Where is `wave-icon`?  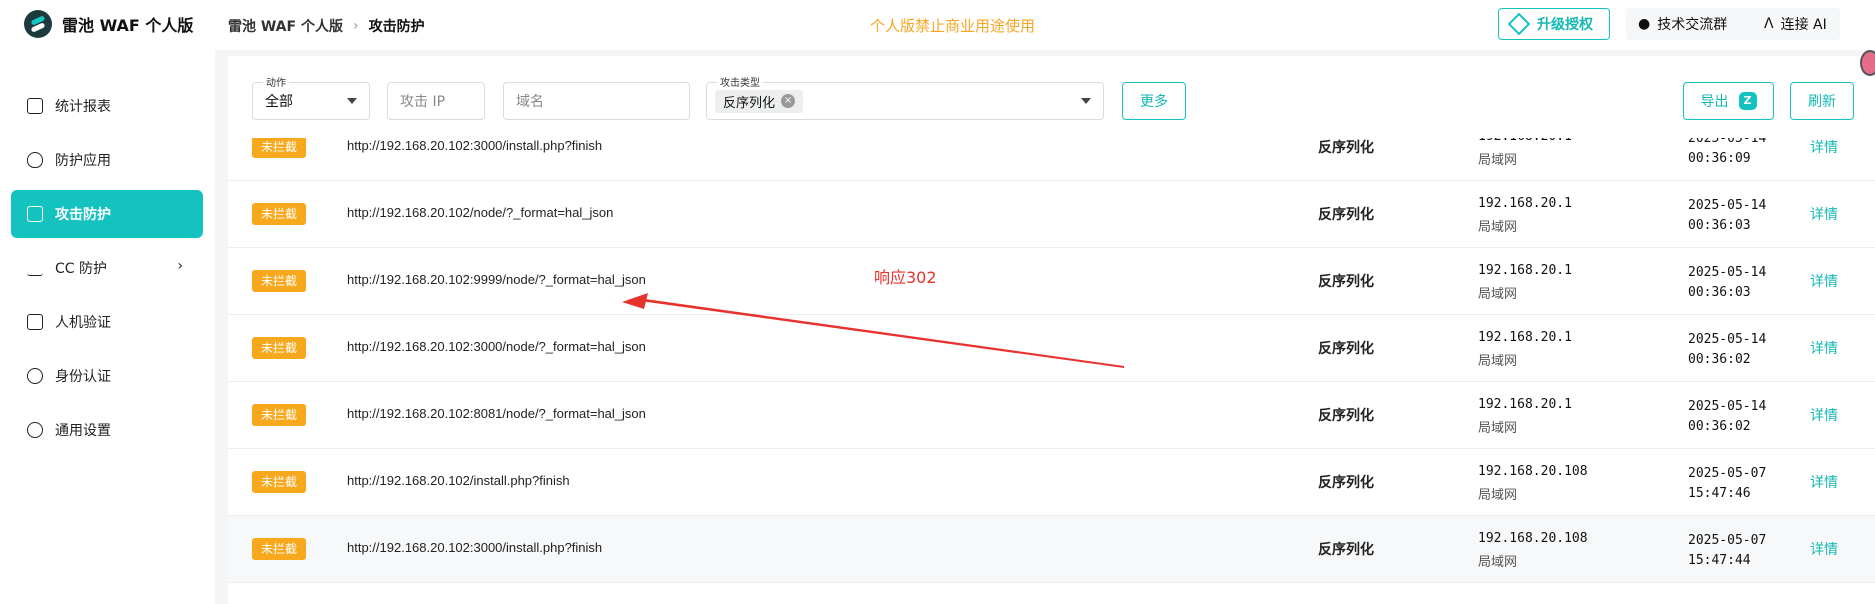 wave-icon is located at coordinates (35, 268).